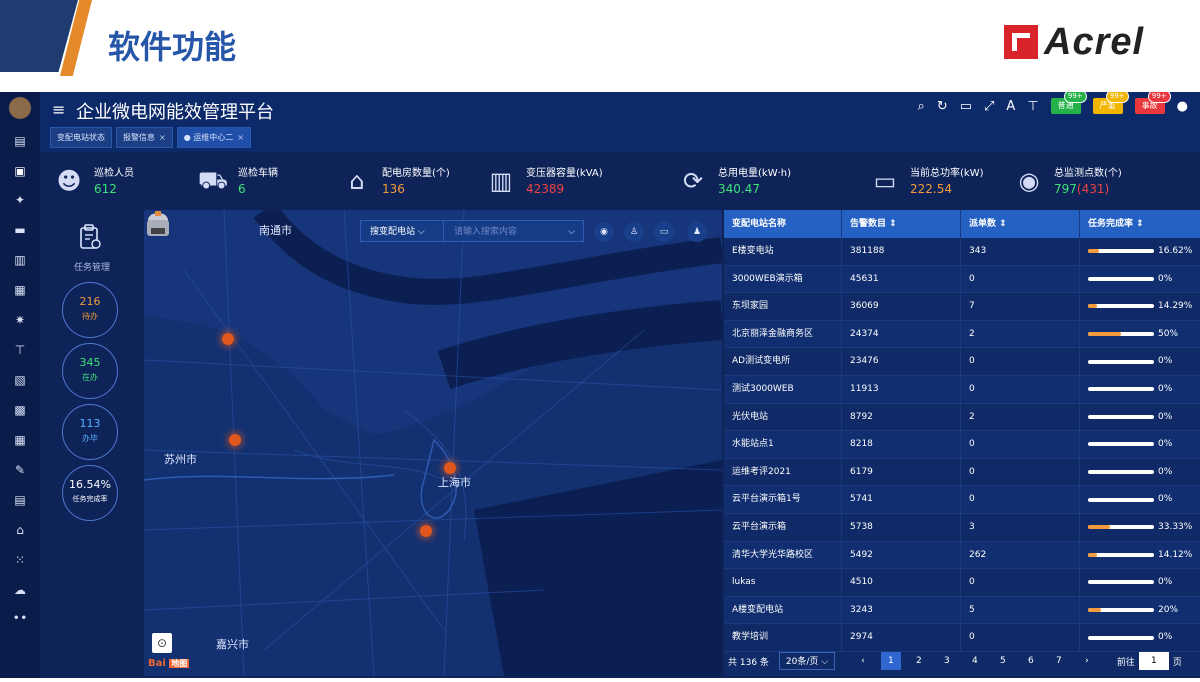 Image resolution: width=1200 pixels, height=682 pixels. Describe the element at coordinates (1165, 499) in the screenshot. I see `progress-percent: 0%` at that location.